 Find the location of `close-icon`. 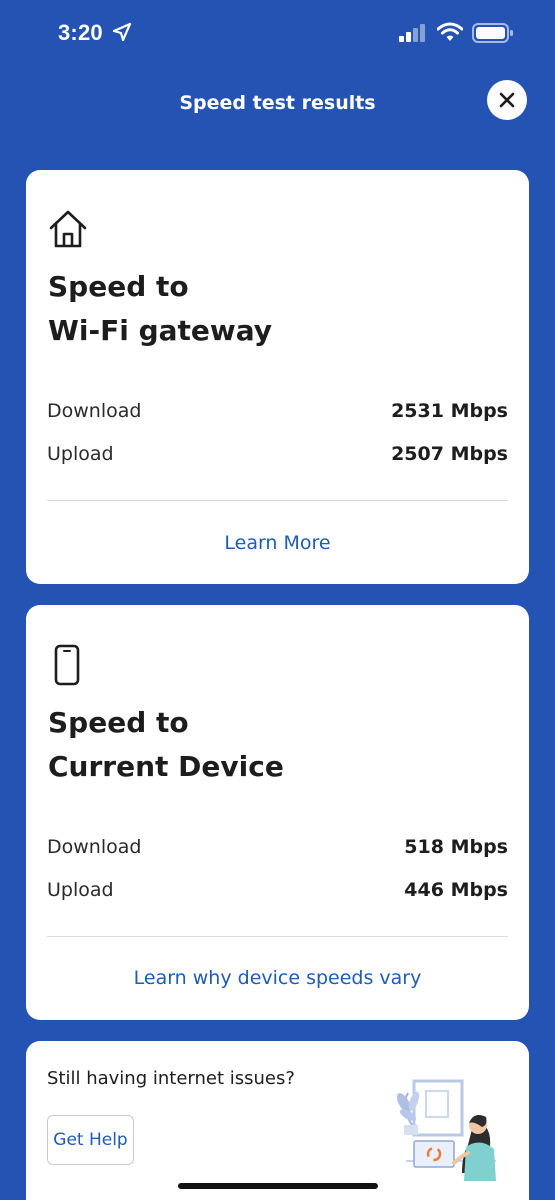

close-icon is located at coordinates (507, 100).